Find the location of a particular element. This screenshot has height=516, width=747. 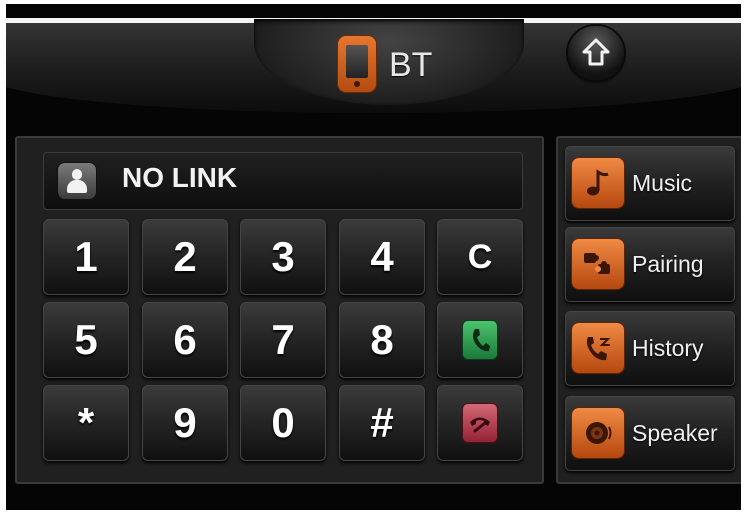

history-label: History is located at coordinates (668, 348).